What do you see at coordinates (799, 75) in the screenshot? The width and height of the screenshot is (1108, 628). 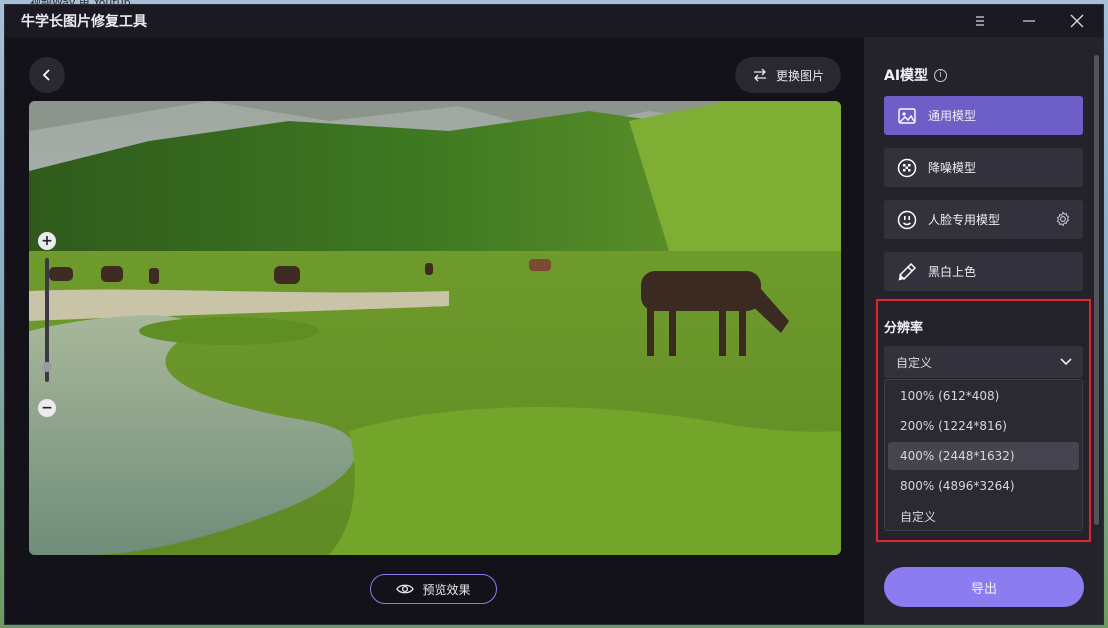 I see `replace-image-label: 更换图片` at bounding box center [799, 75].